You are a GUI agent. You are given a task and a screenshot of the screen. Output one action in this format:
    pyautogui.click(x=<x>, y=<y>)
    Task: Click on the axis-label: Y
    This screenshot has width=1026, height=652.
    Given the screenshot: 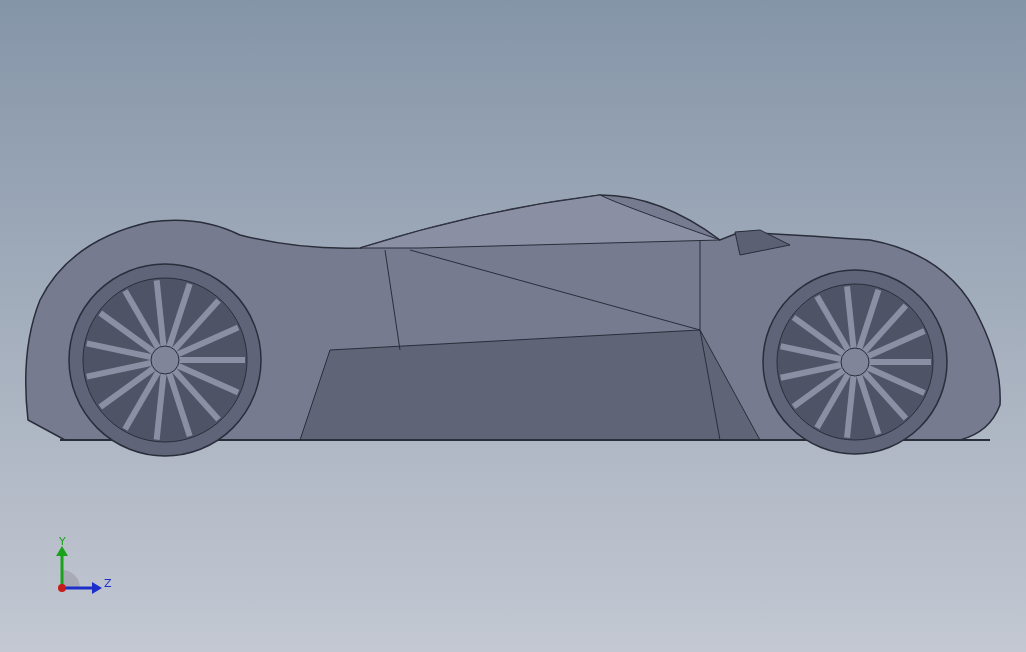 What is the action you would take?
    pyautogui.click(x=62, y=541)
    